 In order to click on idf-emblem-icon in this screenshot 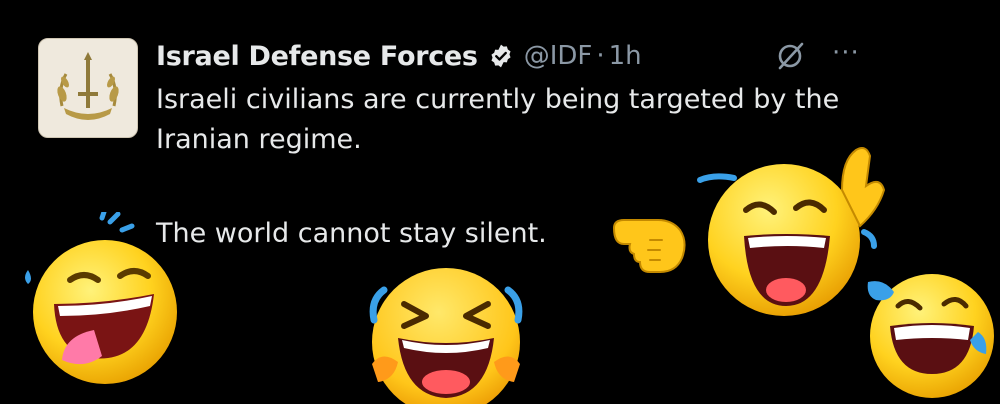, I will do `click(88, 86)`.